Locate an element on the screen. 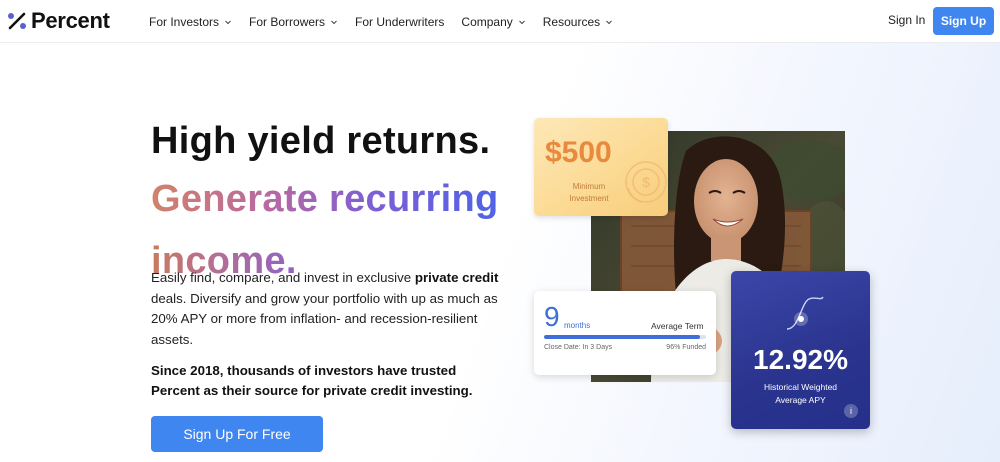 Image resolution: width=1000 pixels, height=462 pixels. nav-item-label: Resources is located at coordinates (571, 21).